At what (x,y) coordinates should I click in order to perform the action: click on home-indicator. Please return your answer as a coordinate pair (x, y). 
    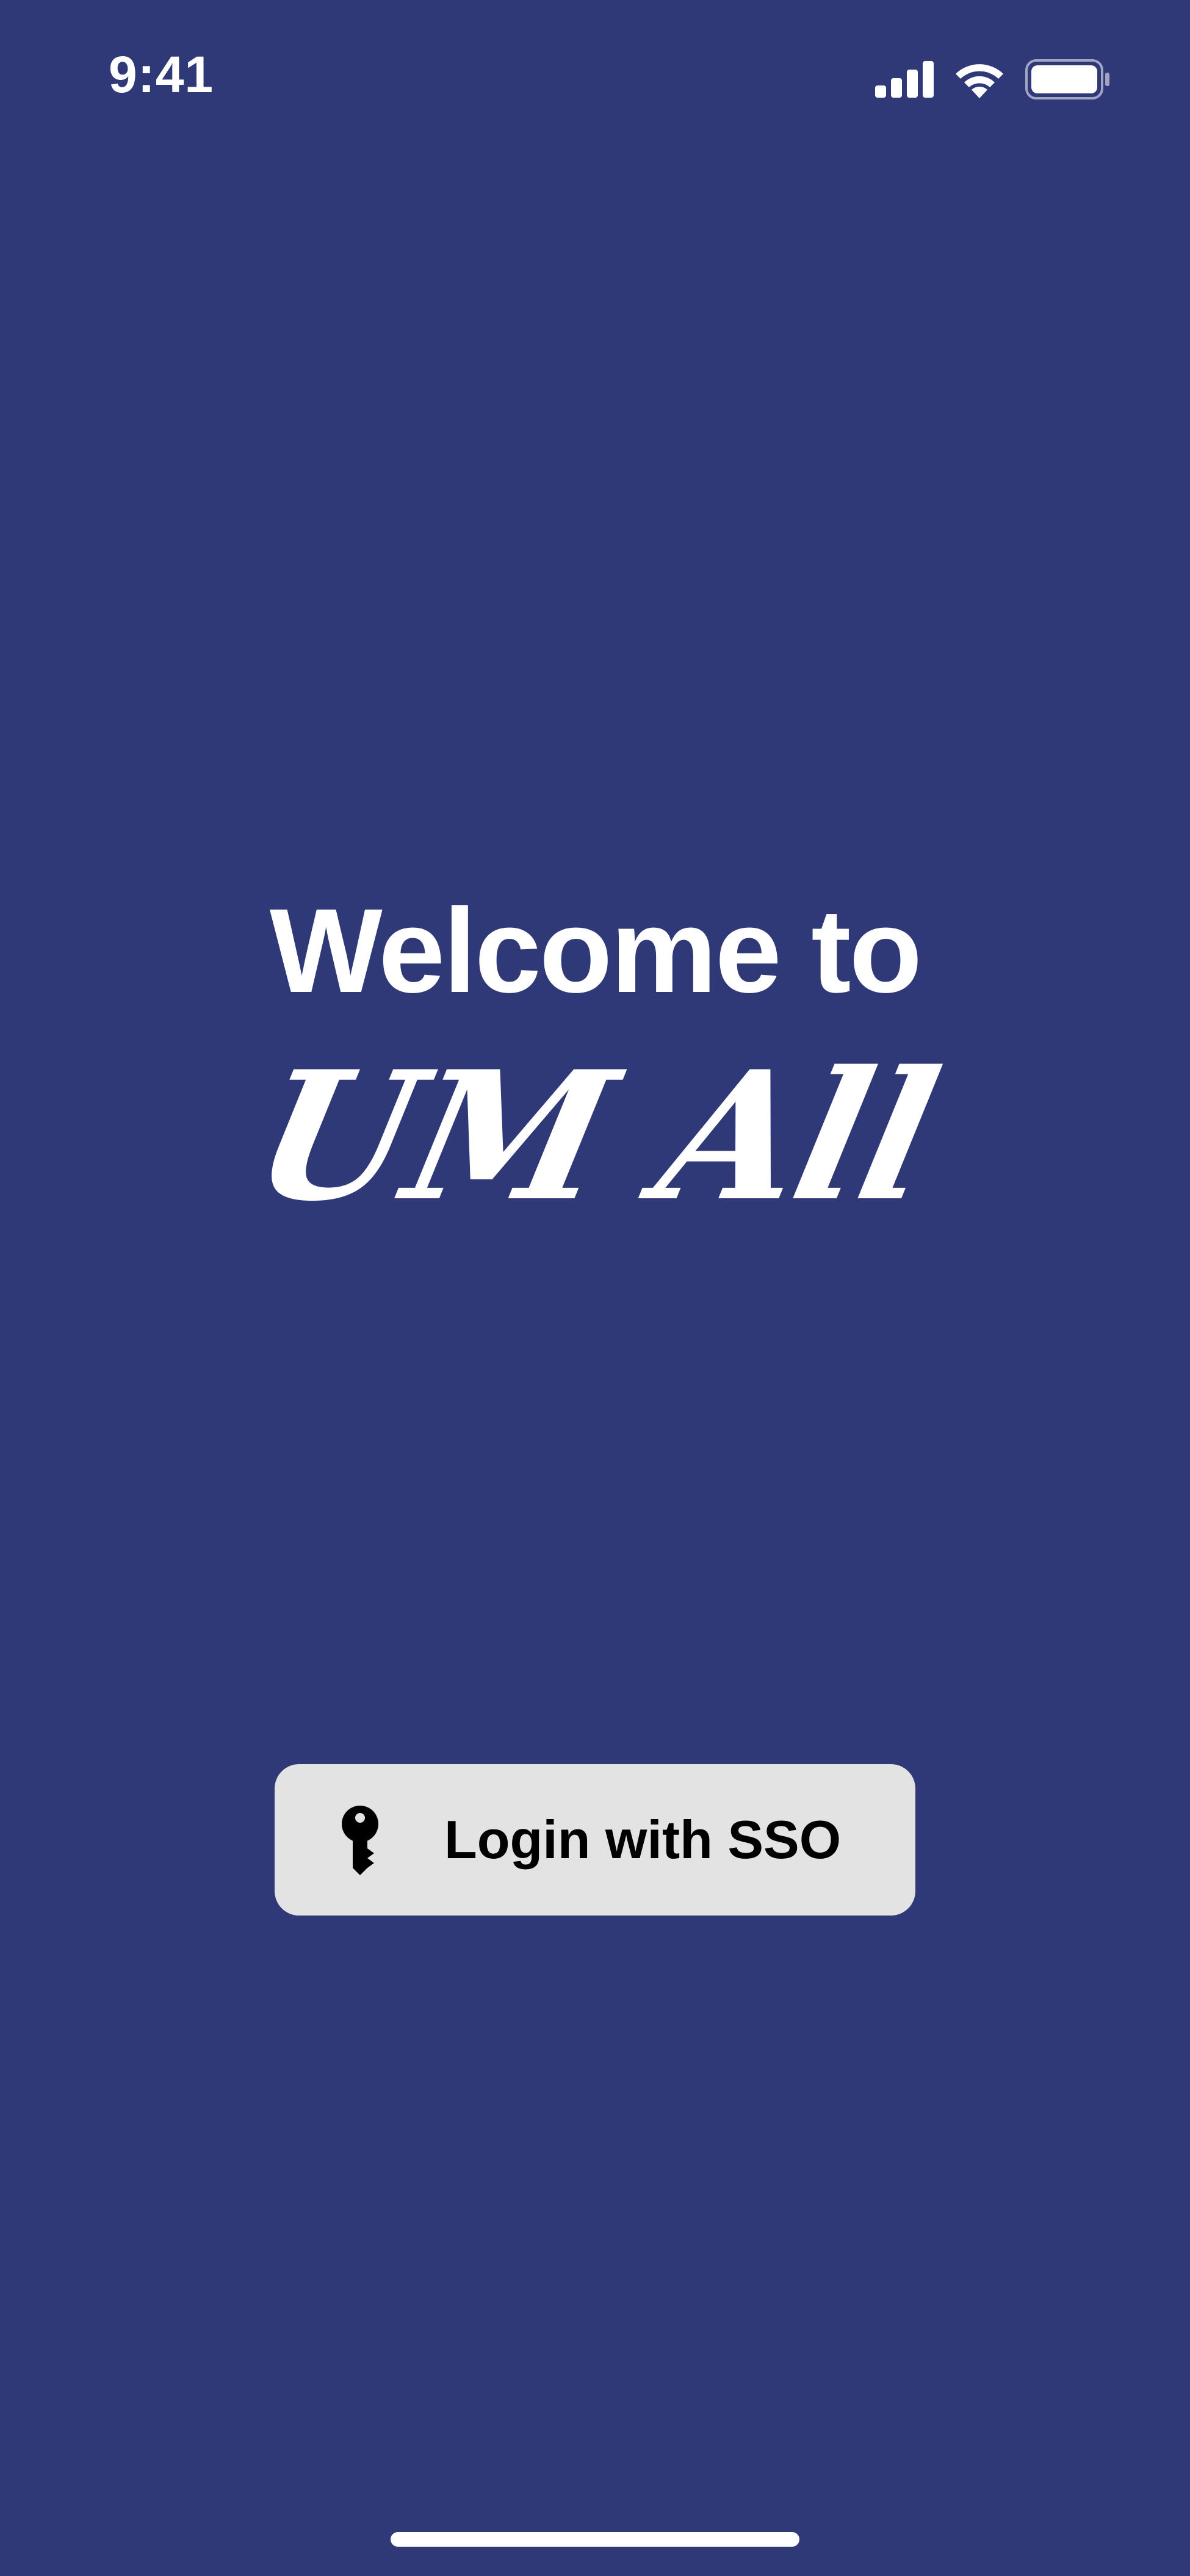
    Looking at the image, I should click on (595, 2539).